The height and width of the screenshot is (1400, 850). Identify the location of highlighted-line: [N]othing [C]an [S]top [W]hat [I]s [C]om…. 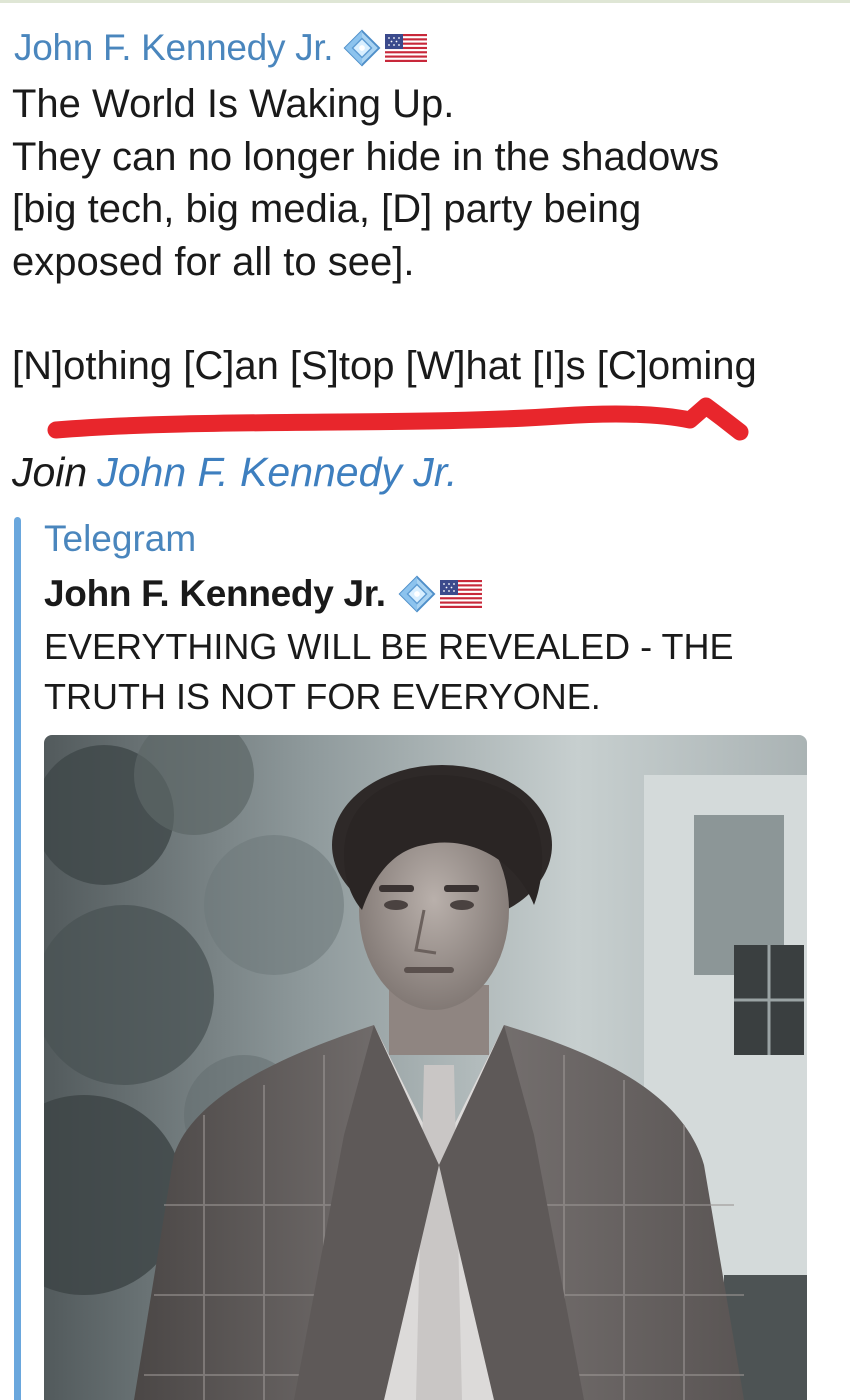
(384, 366).